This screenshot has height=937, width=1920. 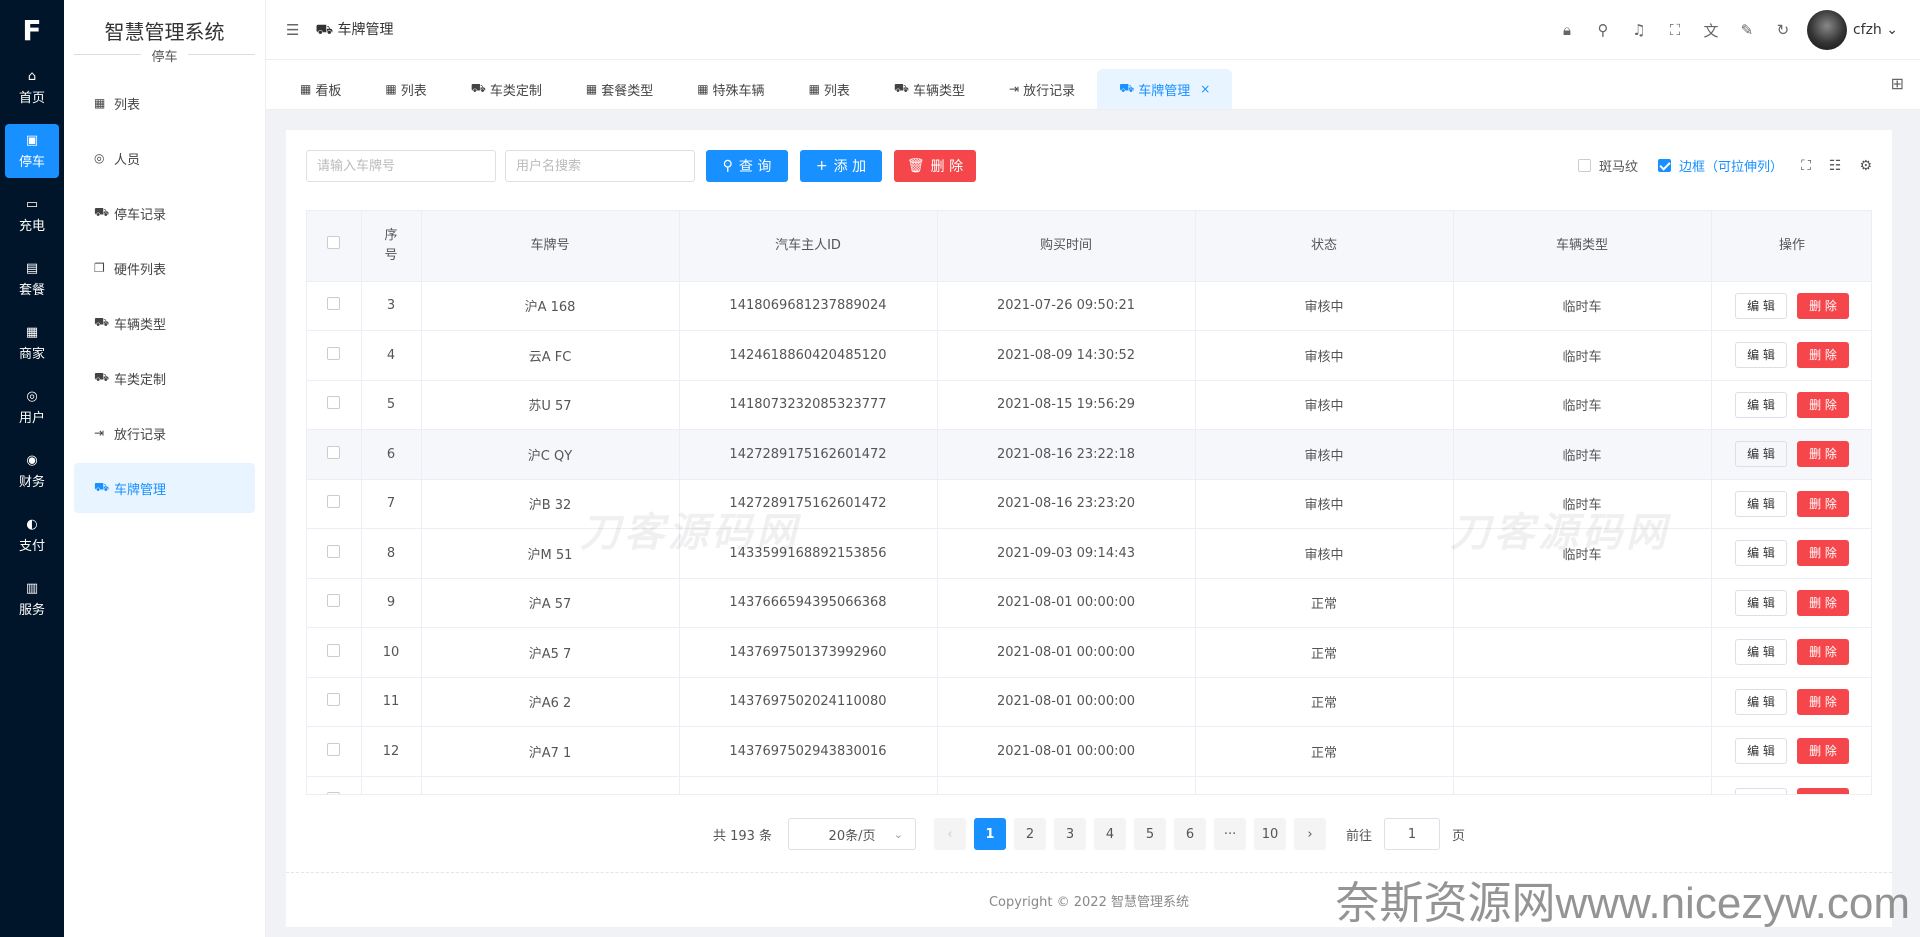 I want to click on border-checkbox, so click(x=1665, y=165).